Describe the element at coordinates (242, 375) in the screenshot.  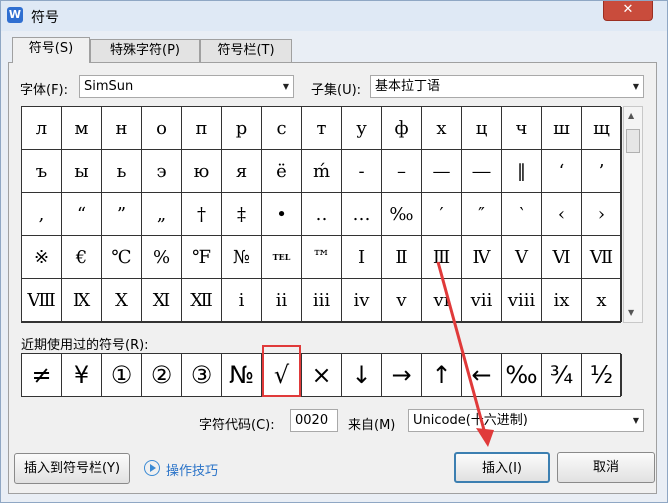
I see `recent-symbol-cell: №` at that location.